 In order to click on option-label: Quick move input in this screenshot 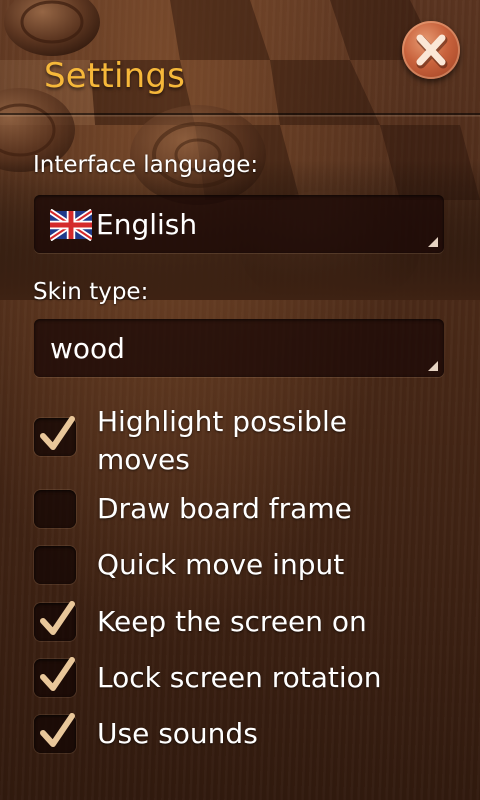, I will do `click(221, 564)`.